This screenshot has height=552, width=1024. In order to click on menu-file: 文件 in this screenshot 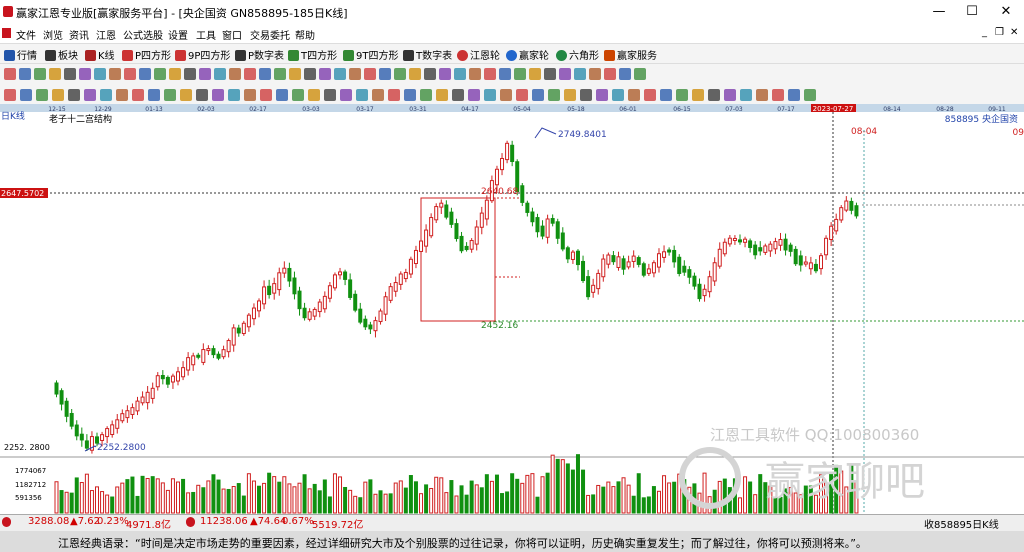, I will do `click(26, 34)`.